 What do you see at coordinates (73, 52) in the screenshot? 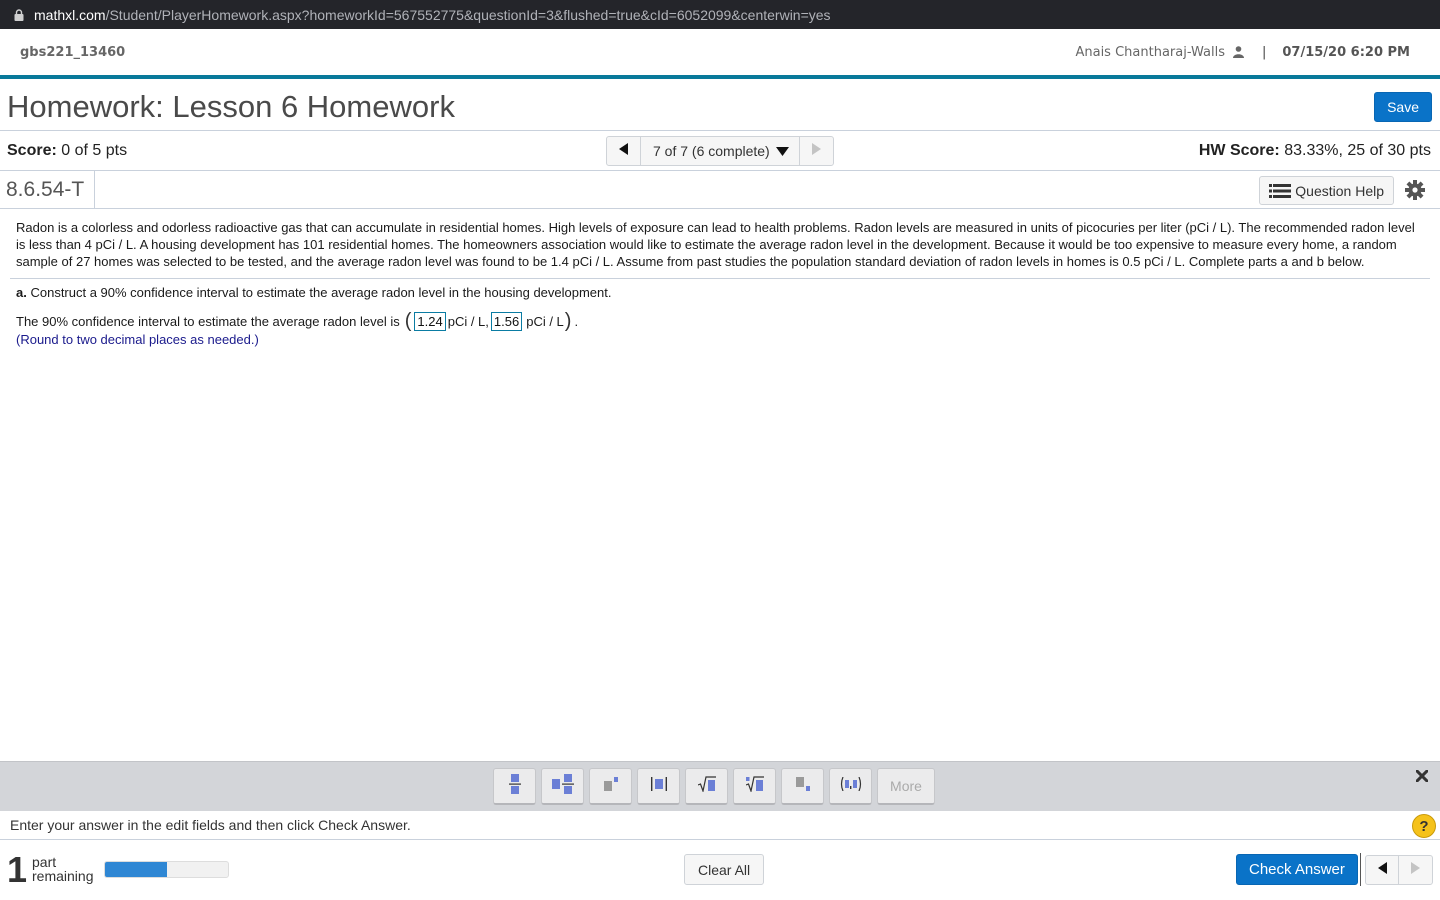
I see `course-id: gbs221_13460` at bounding box center [73, 52].